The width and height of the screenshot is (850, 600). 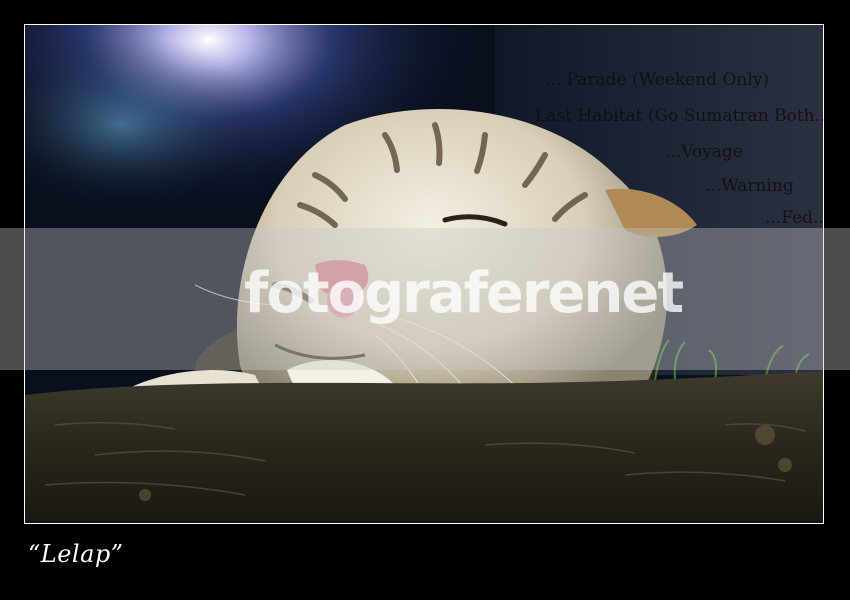 What do you see at coordinates (749, 186) in the screenshot?
I see `sign-line-4: ...Warning` at bounding box center [749, 186].